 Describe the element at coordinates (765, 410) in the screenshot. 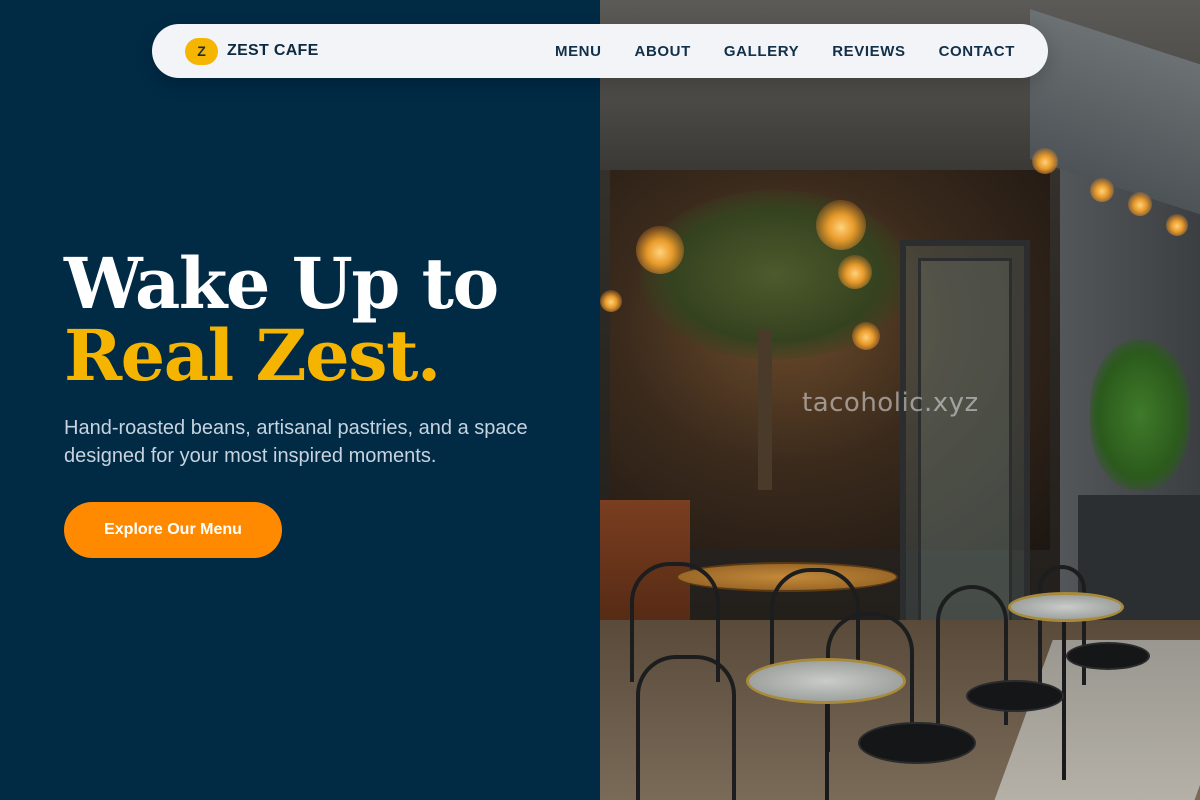

I see `photo-tree-trunk` at that location.